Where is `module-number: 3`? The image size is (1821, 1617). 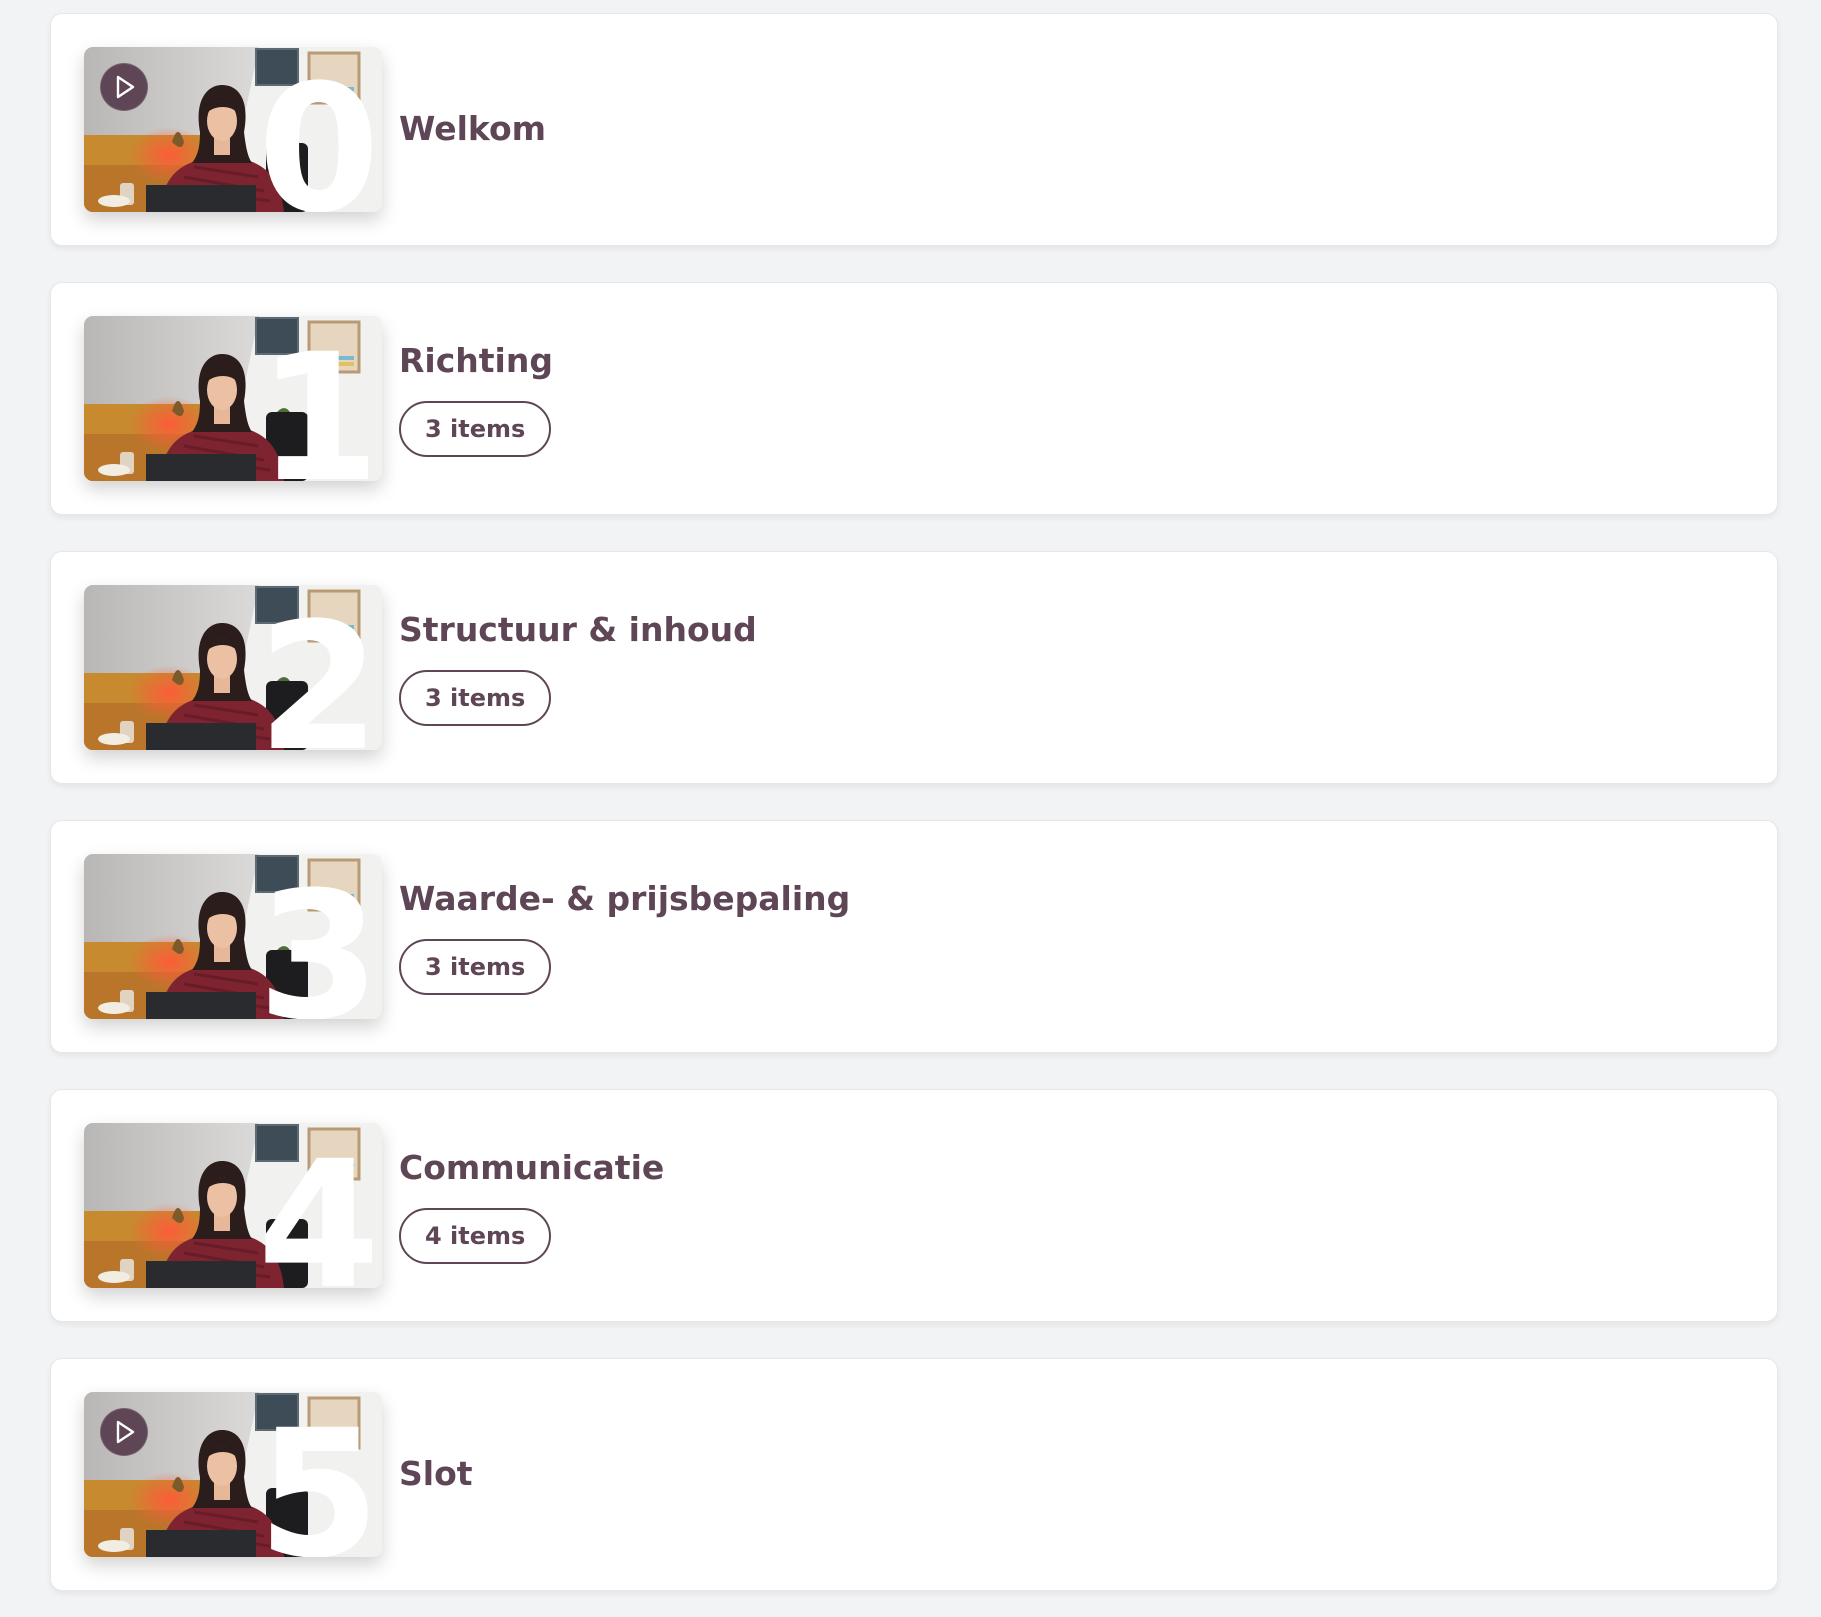
module-number: 3 is located at coordinates (318, 937).